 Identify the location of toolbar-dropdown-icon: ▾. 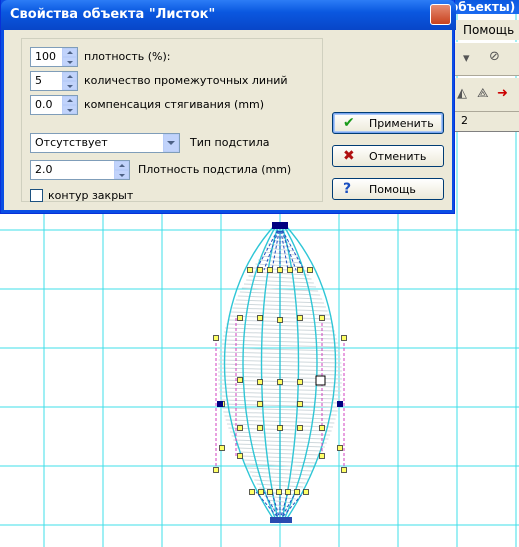
(466, 58).